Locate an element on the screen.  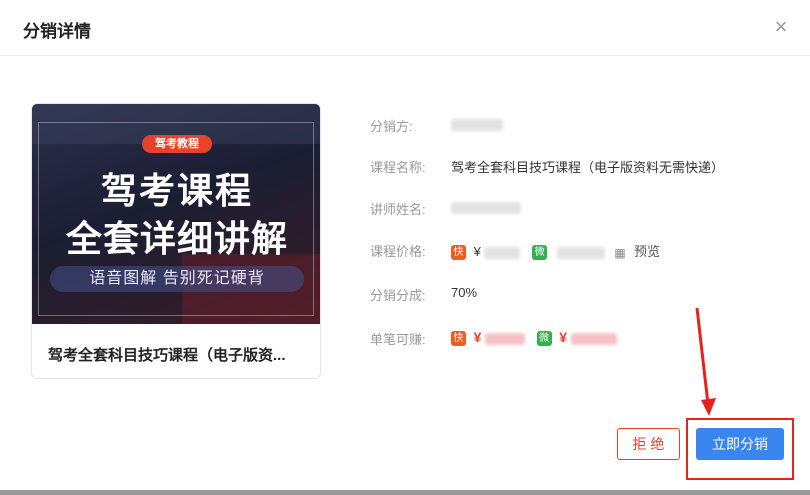
price-label: 课程价格: is located at coordinates (398, 251).